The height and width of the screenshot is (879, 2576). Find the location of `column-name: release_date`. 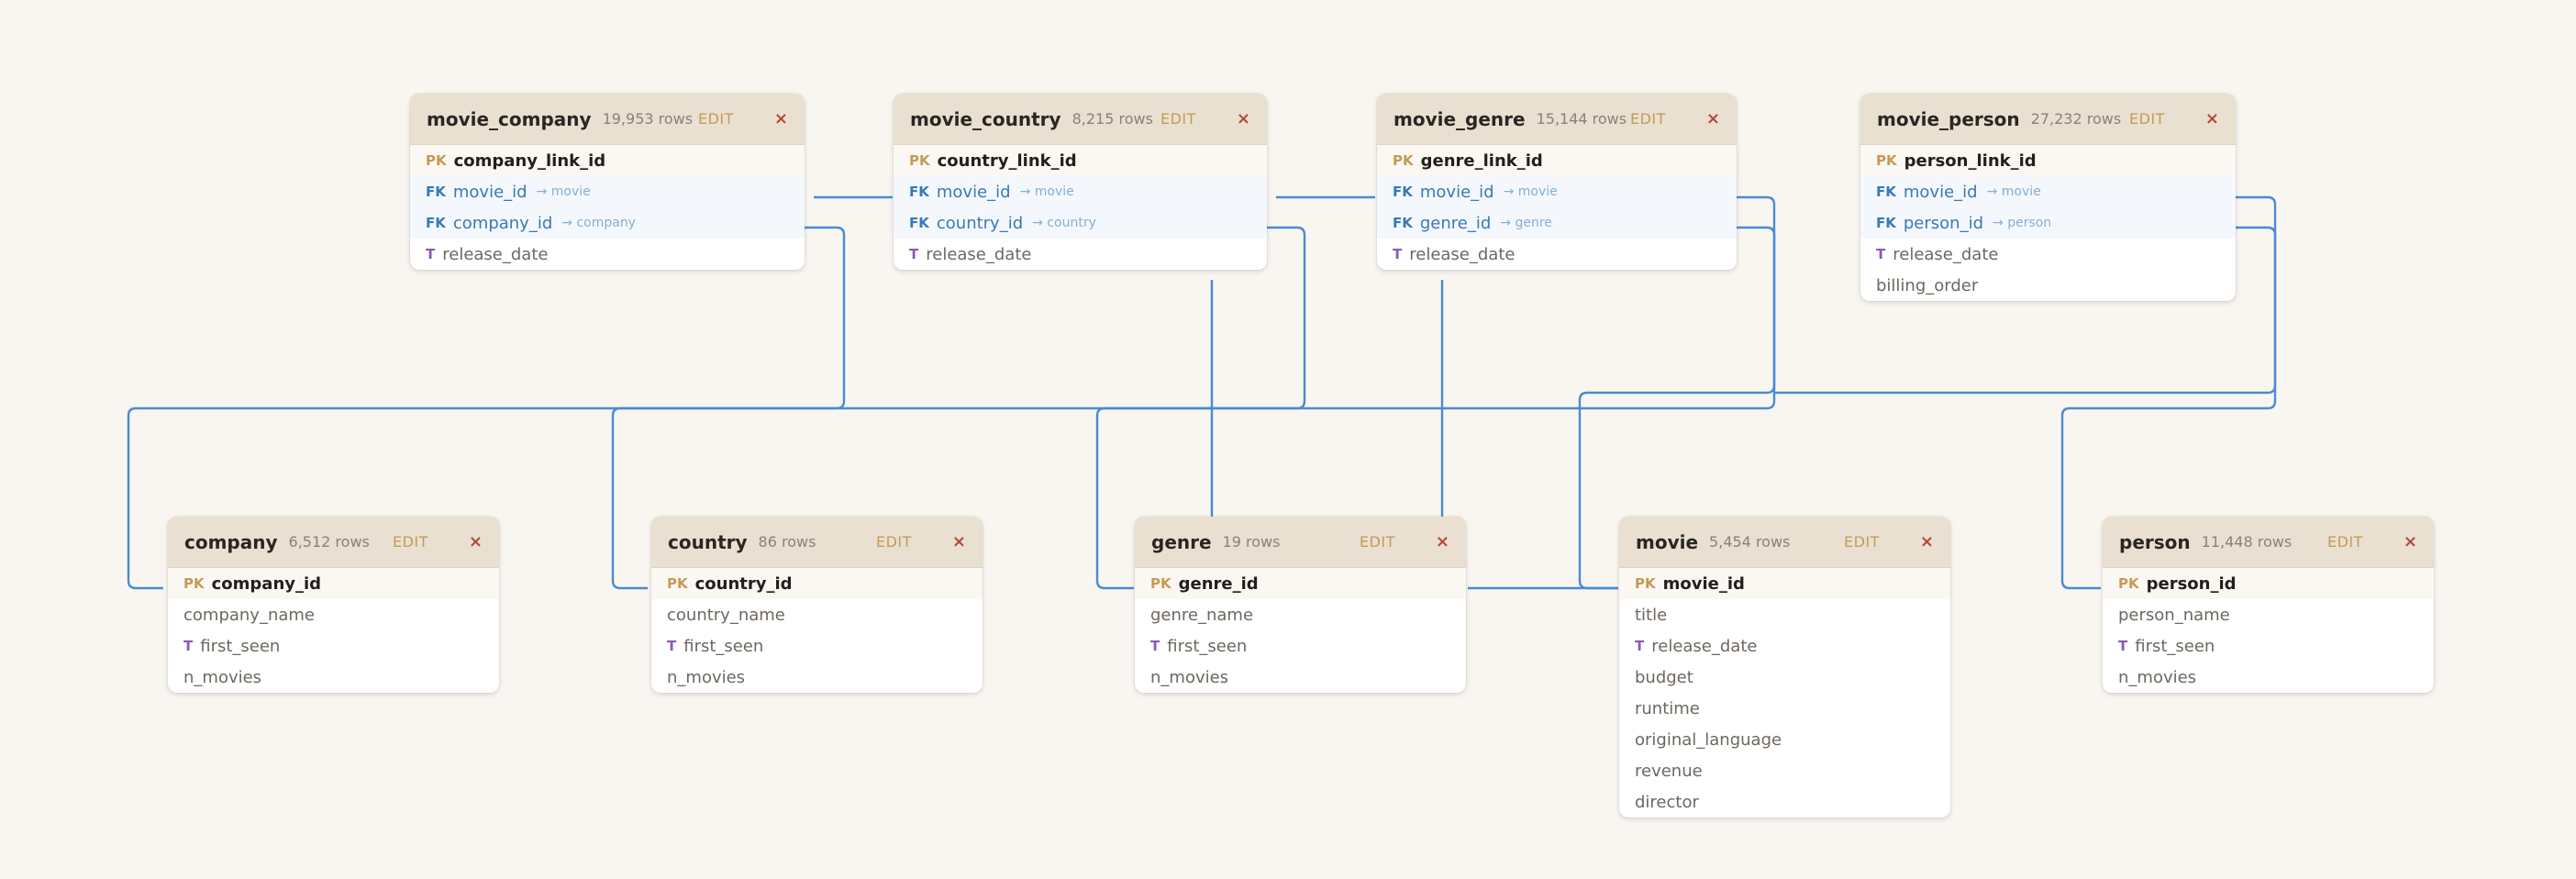

column-name: release_date is located at coordinates (1462, 254).